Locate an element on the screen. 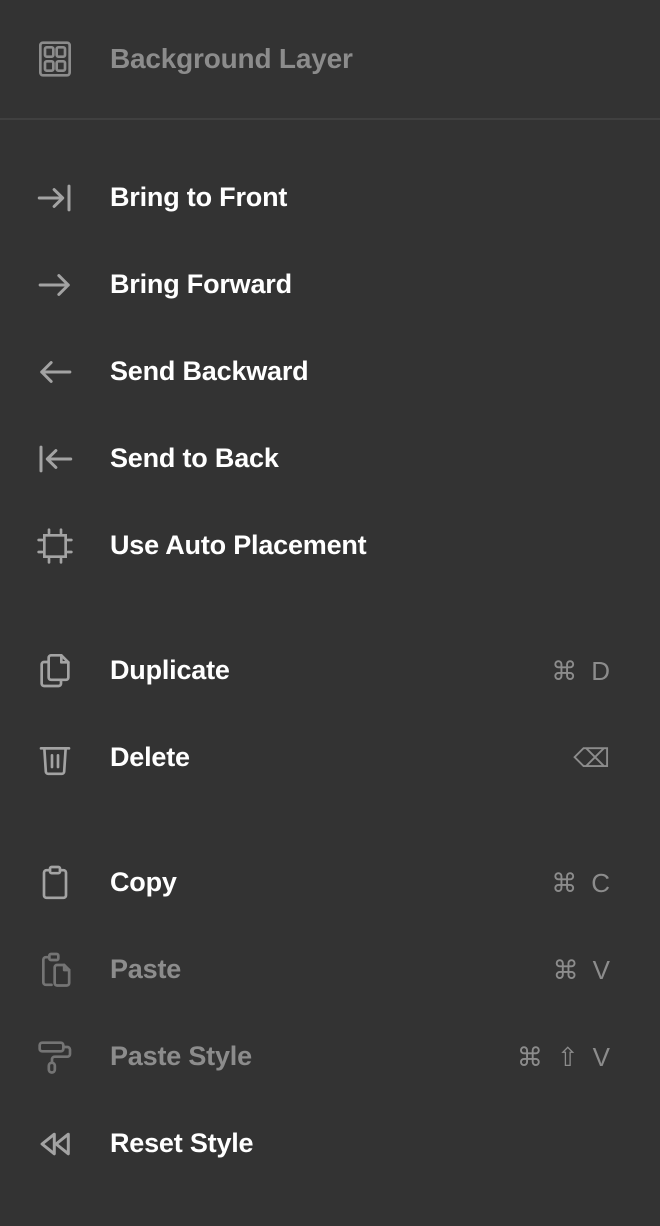 The height and width of the screenshot is (1226, 660). menu-item-label: Paste Style is located at coordinates (181, 1056).